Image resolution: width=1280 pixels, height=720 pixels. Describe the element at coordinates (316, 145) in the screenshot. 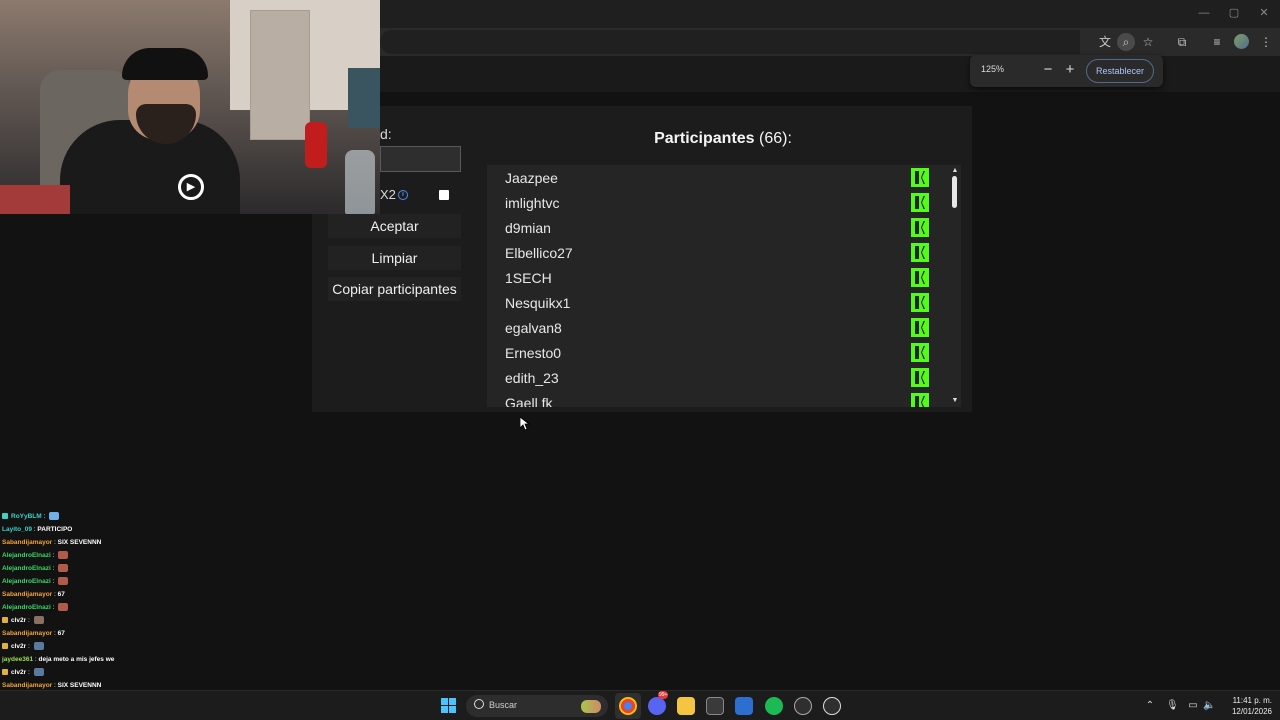

I see `webcam-microphone` at that location.